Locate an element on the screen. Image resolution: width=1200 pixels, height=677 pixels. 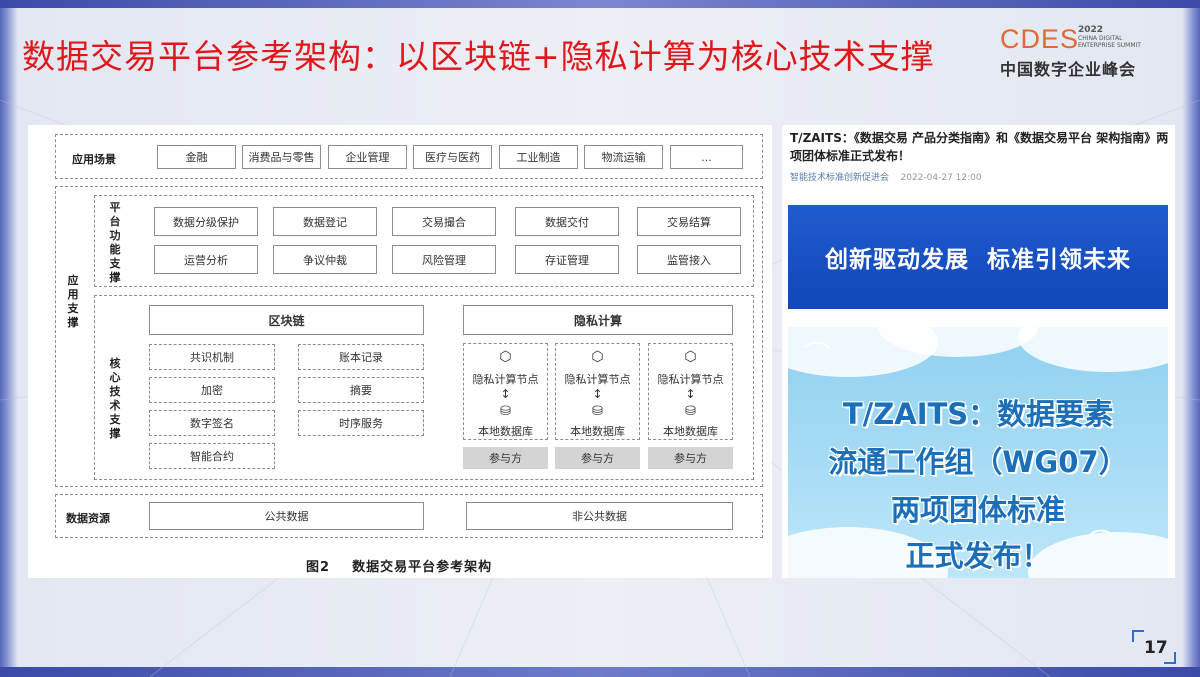
article-datetime: 2022-04-27 12:00 is located at coordinates (941, 178).